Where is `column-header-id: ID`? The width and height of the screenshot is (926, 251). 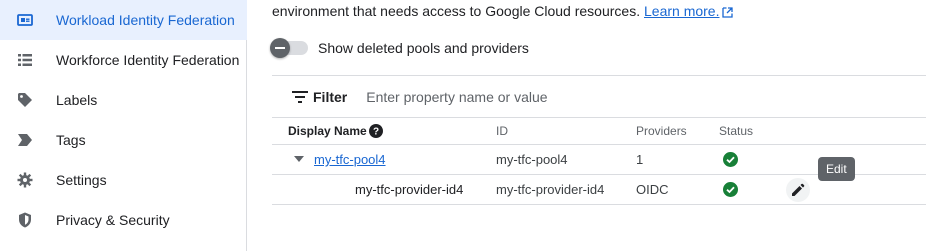 column-header-id: ID is located at coordinates (502, 131).